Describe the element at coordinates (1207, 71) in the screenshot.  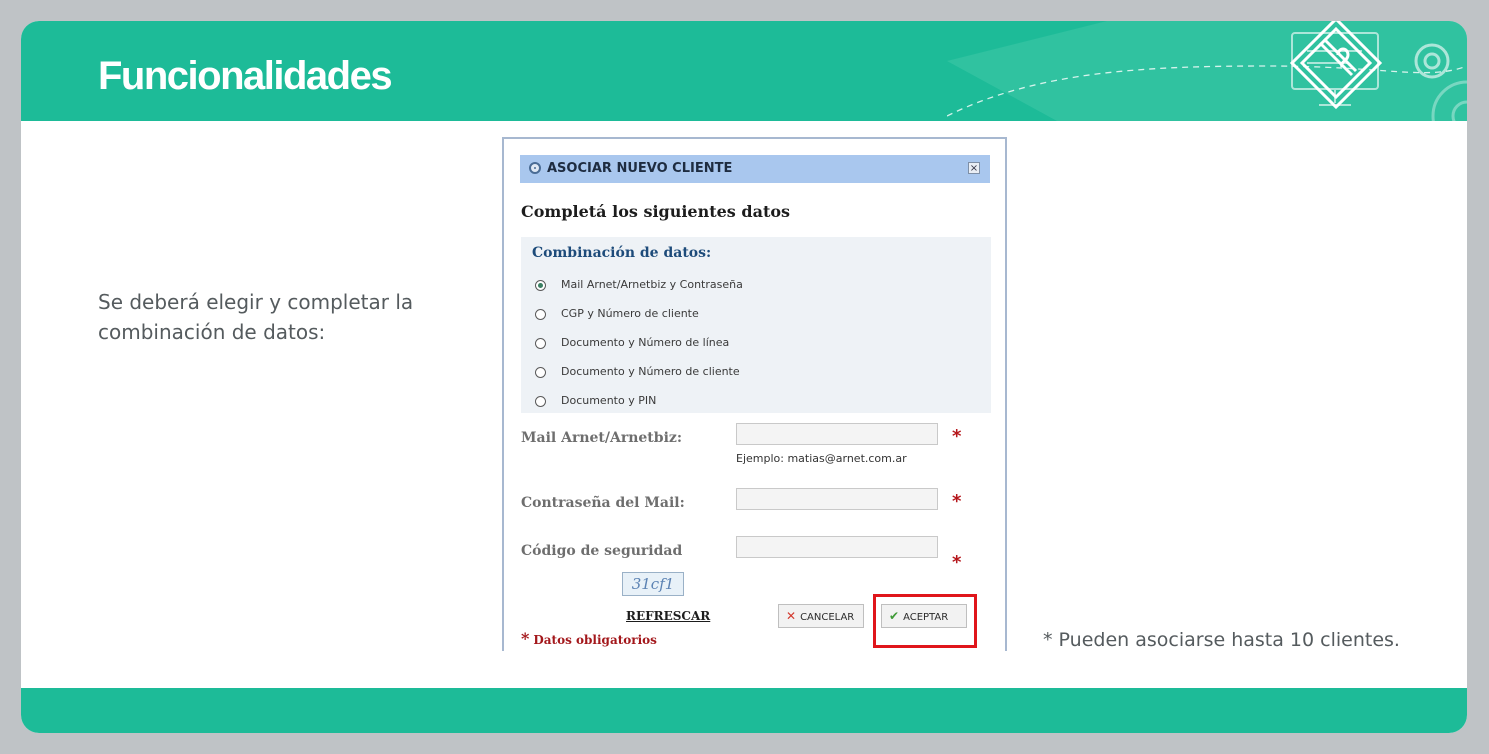
I see `decoration-icons` at that location.